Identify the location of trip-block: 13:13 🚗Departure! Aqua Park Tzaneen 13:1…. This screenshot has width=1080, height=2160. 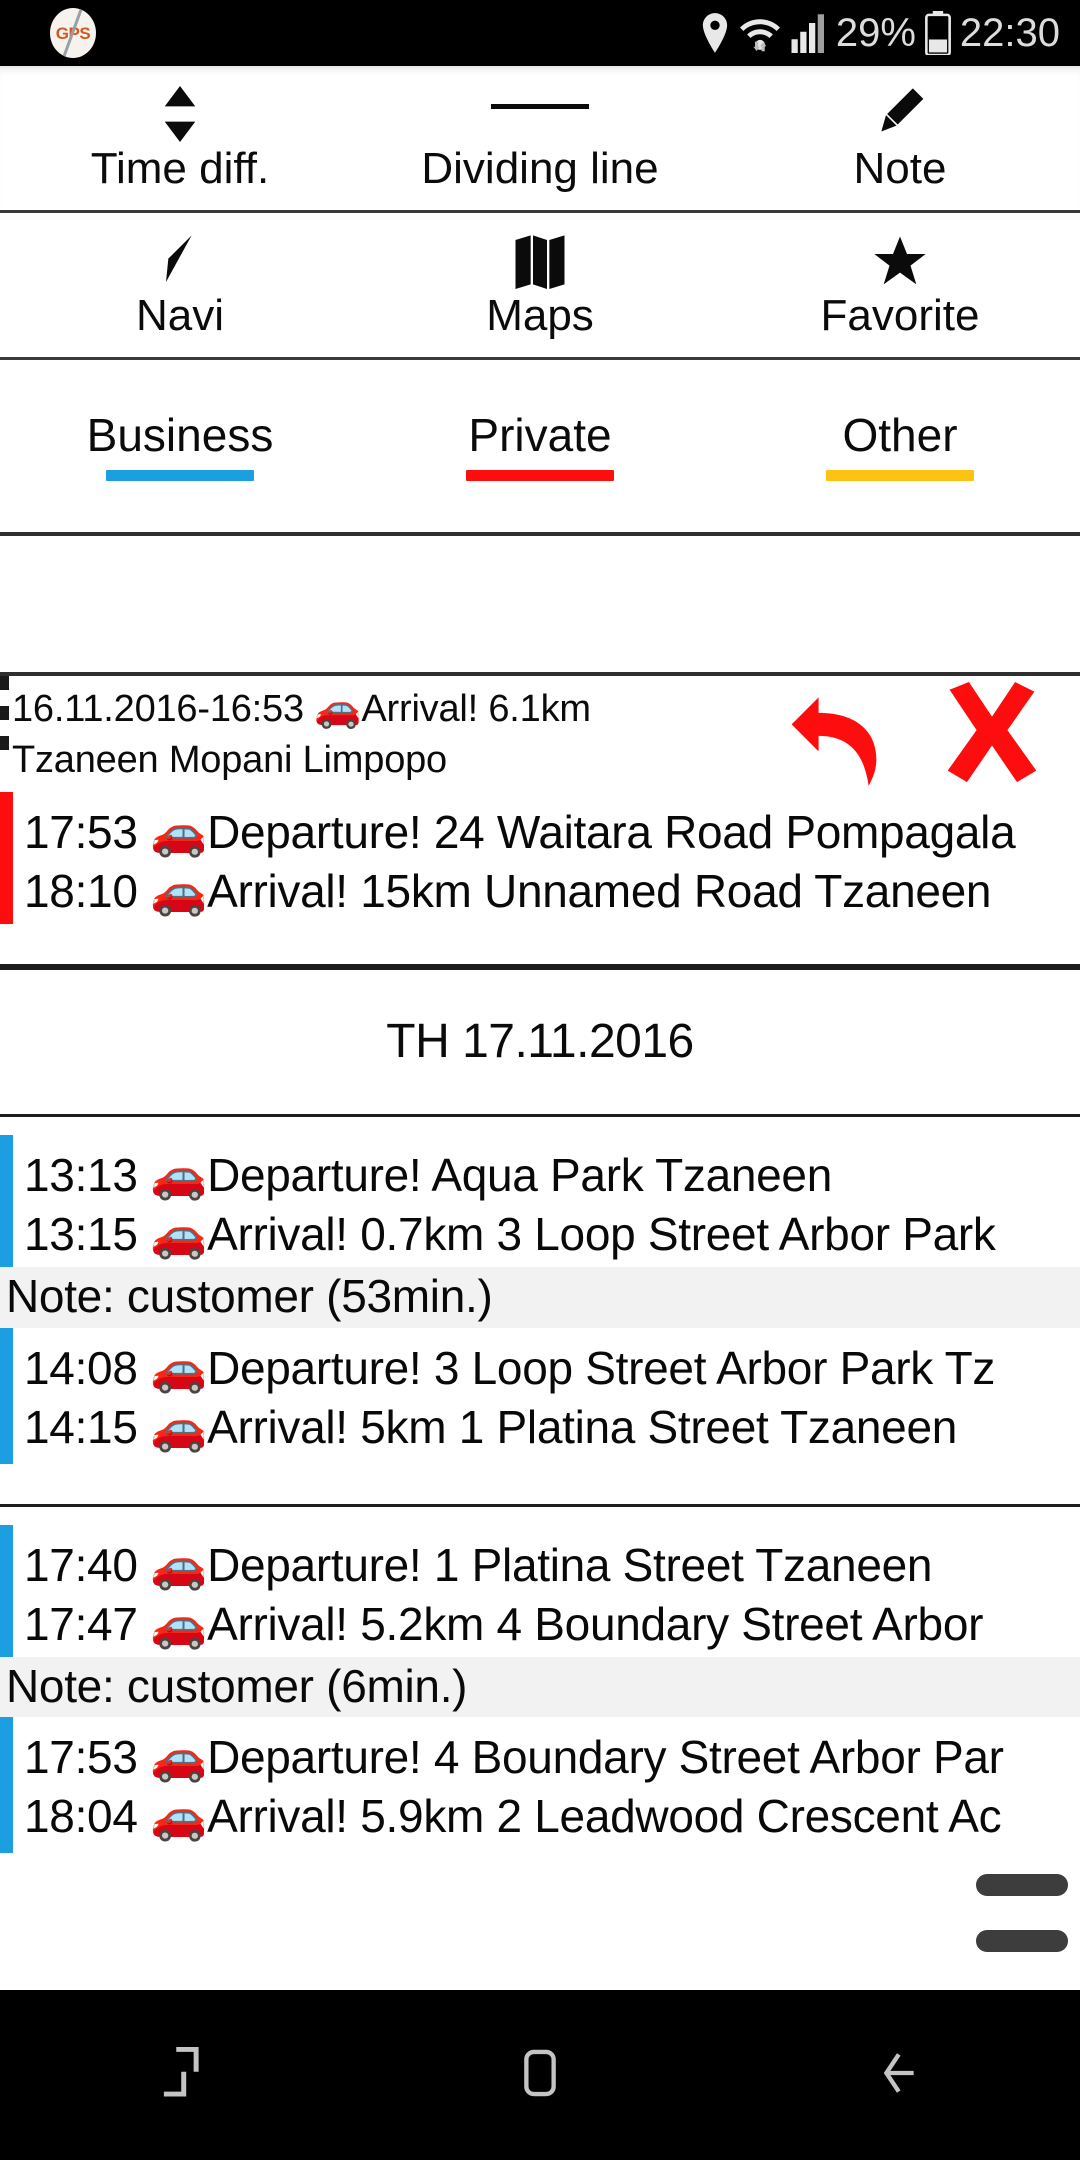
(540, 1201).